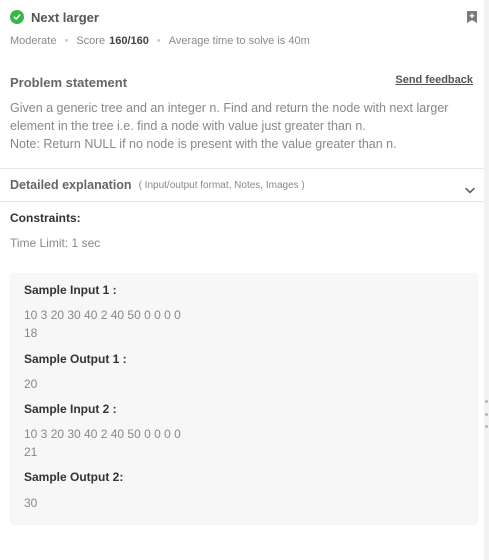 This screenshot has height=560, width=489. What do you see at coordinates (242, 201) in the screenshot?
I see `divider` at bounding box center [242, 201].